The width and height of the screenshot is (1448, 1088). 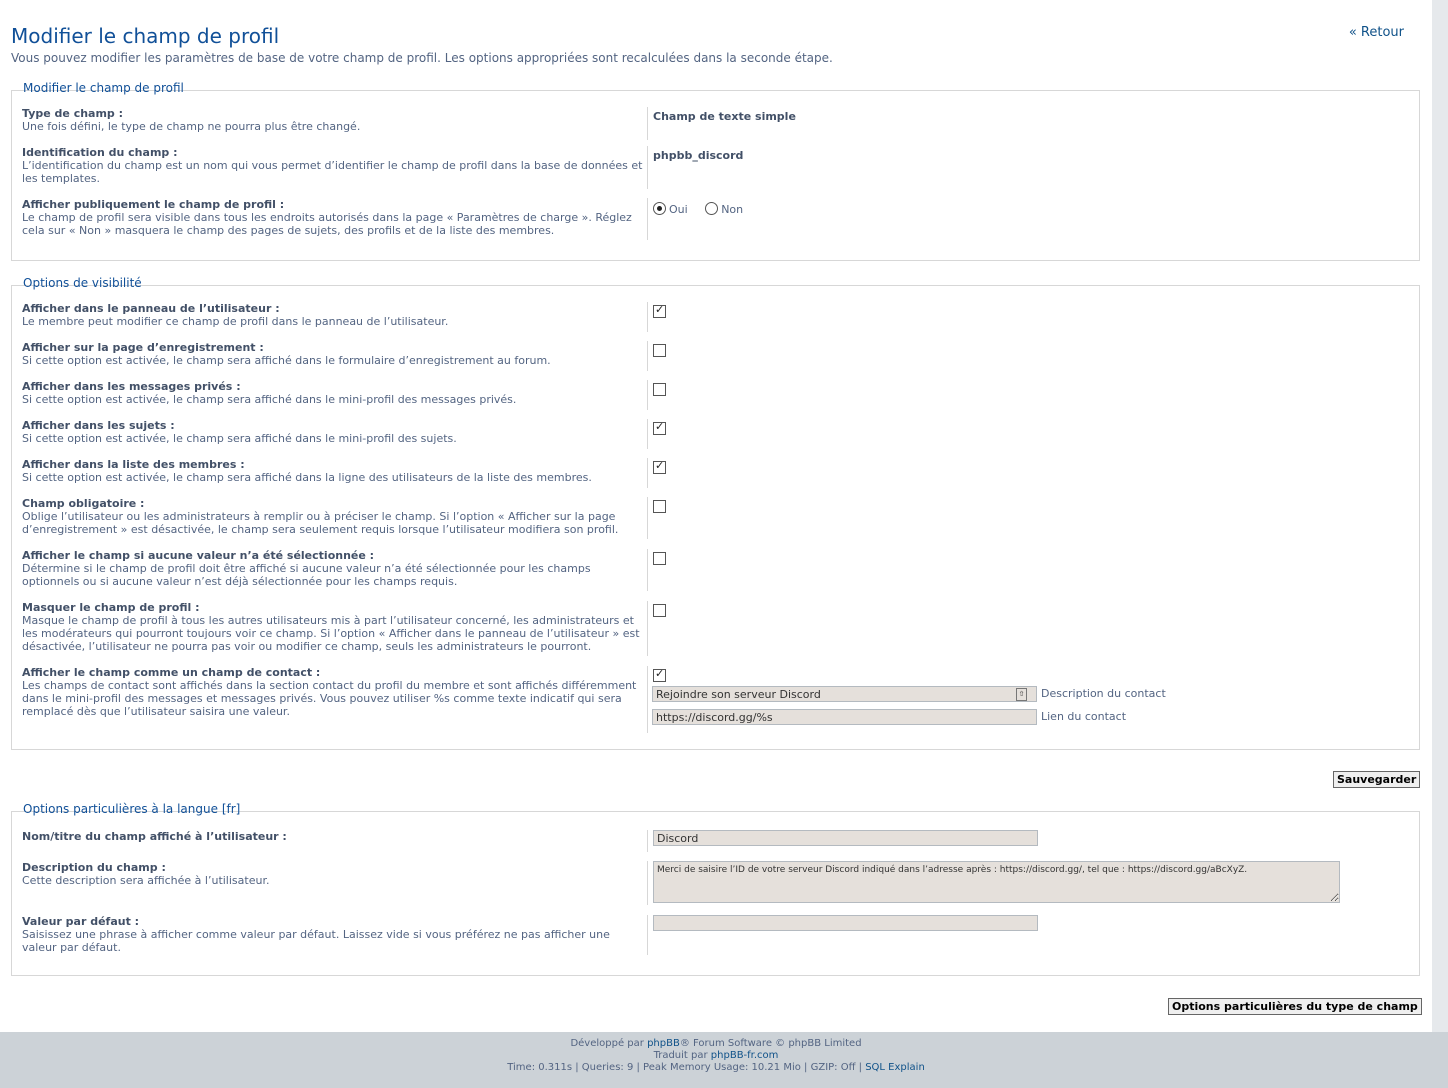 I want to click on fieldset-legend: Options particulières à la langue [fr], so click(x=132, y=809).